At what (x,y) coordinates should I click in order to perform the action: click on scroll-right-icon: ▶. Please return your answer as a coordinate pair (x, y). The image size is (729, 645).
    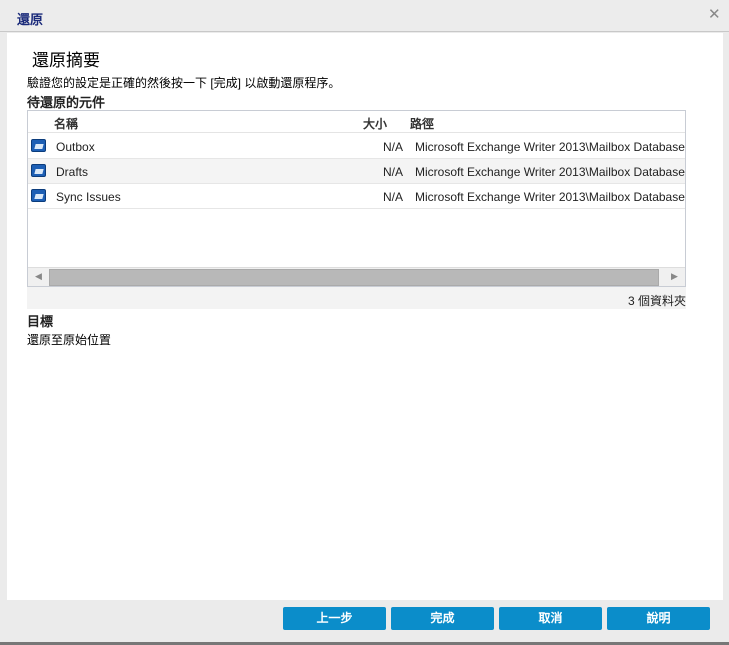
    Looking at the image, I should click on (674, 276).